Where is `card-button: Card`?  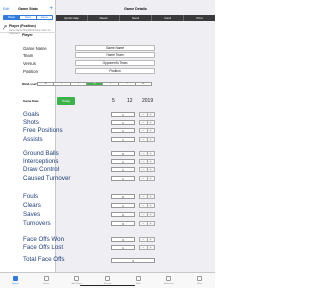
card-button: Card is located at coordinates (168, 18).